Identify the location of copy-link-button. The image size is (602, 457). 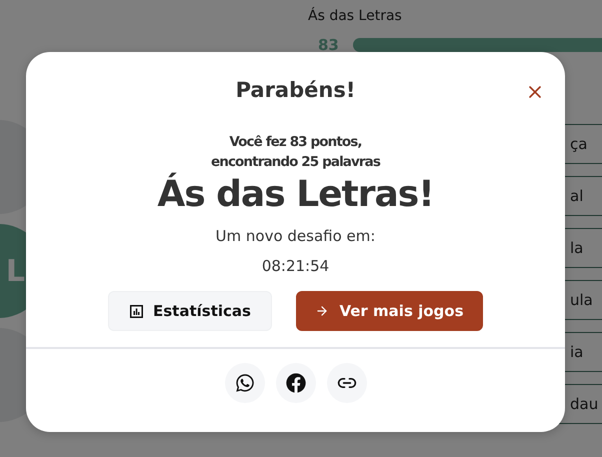
(346, 383).